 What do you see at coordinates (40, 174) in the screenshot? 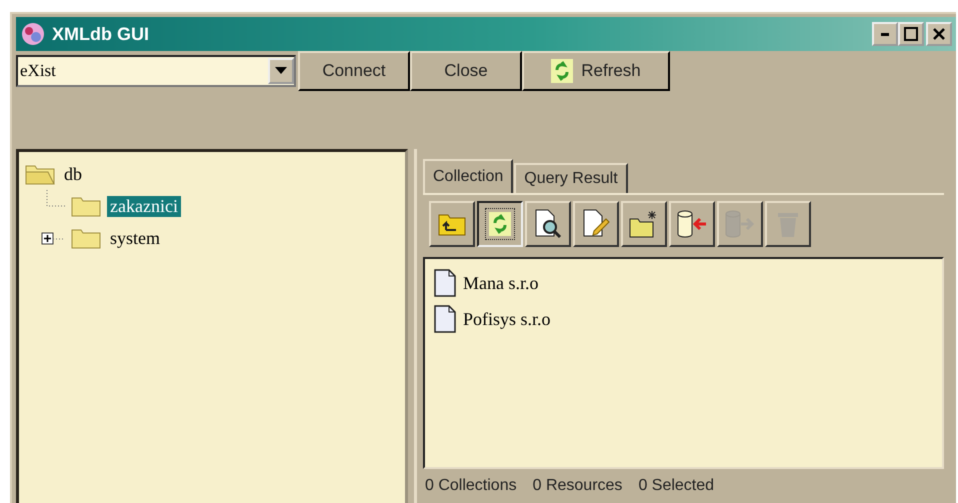
I see `open-folder-icon` at bounding box center [40, 174].